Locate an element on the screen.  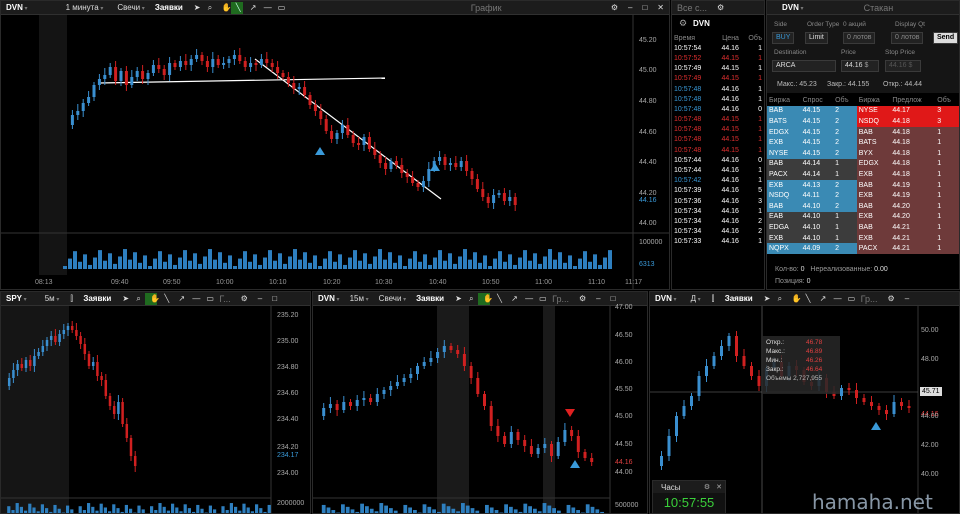
ask-exchange: NYSE is located at coordinates (873, 111).